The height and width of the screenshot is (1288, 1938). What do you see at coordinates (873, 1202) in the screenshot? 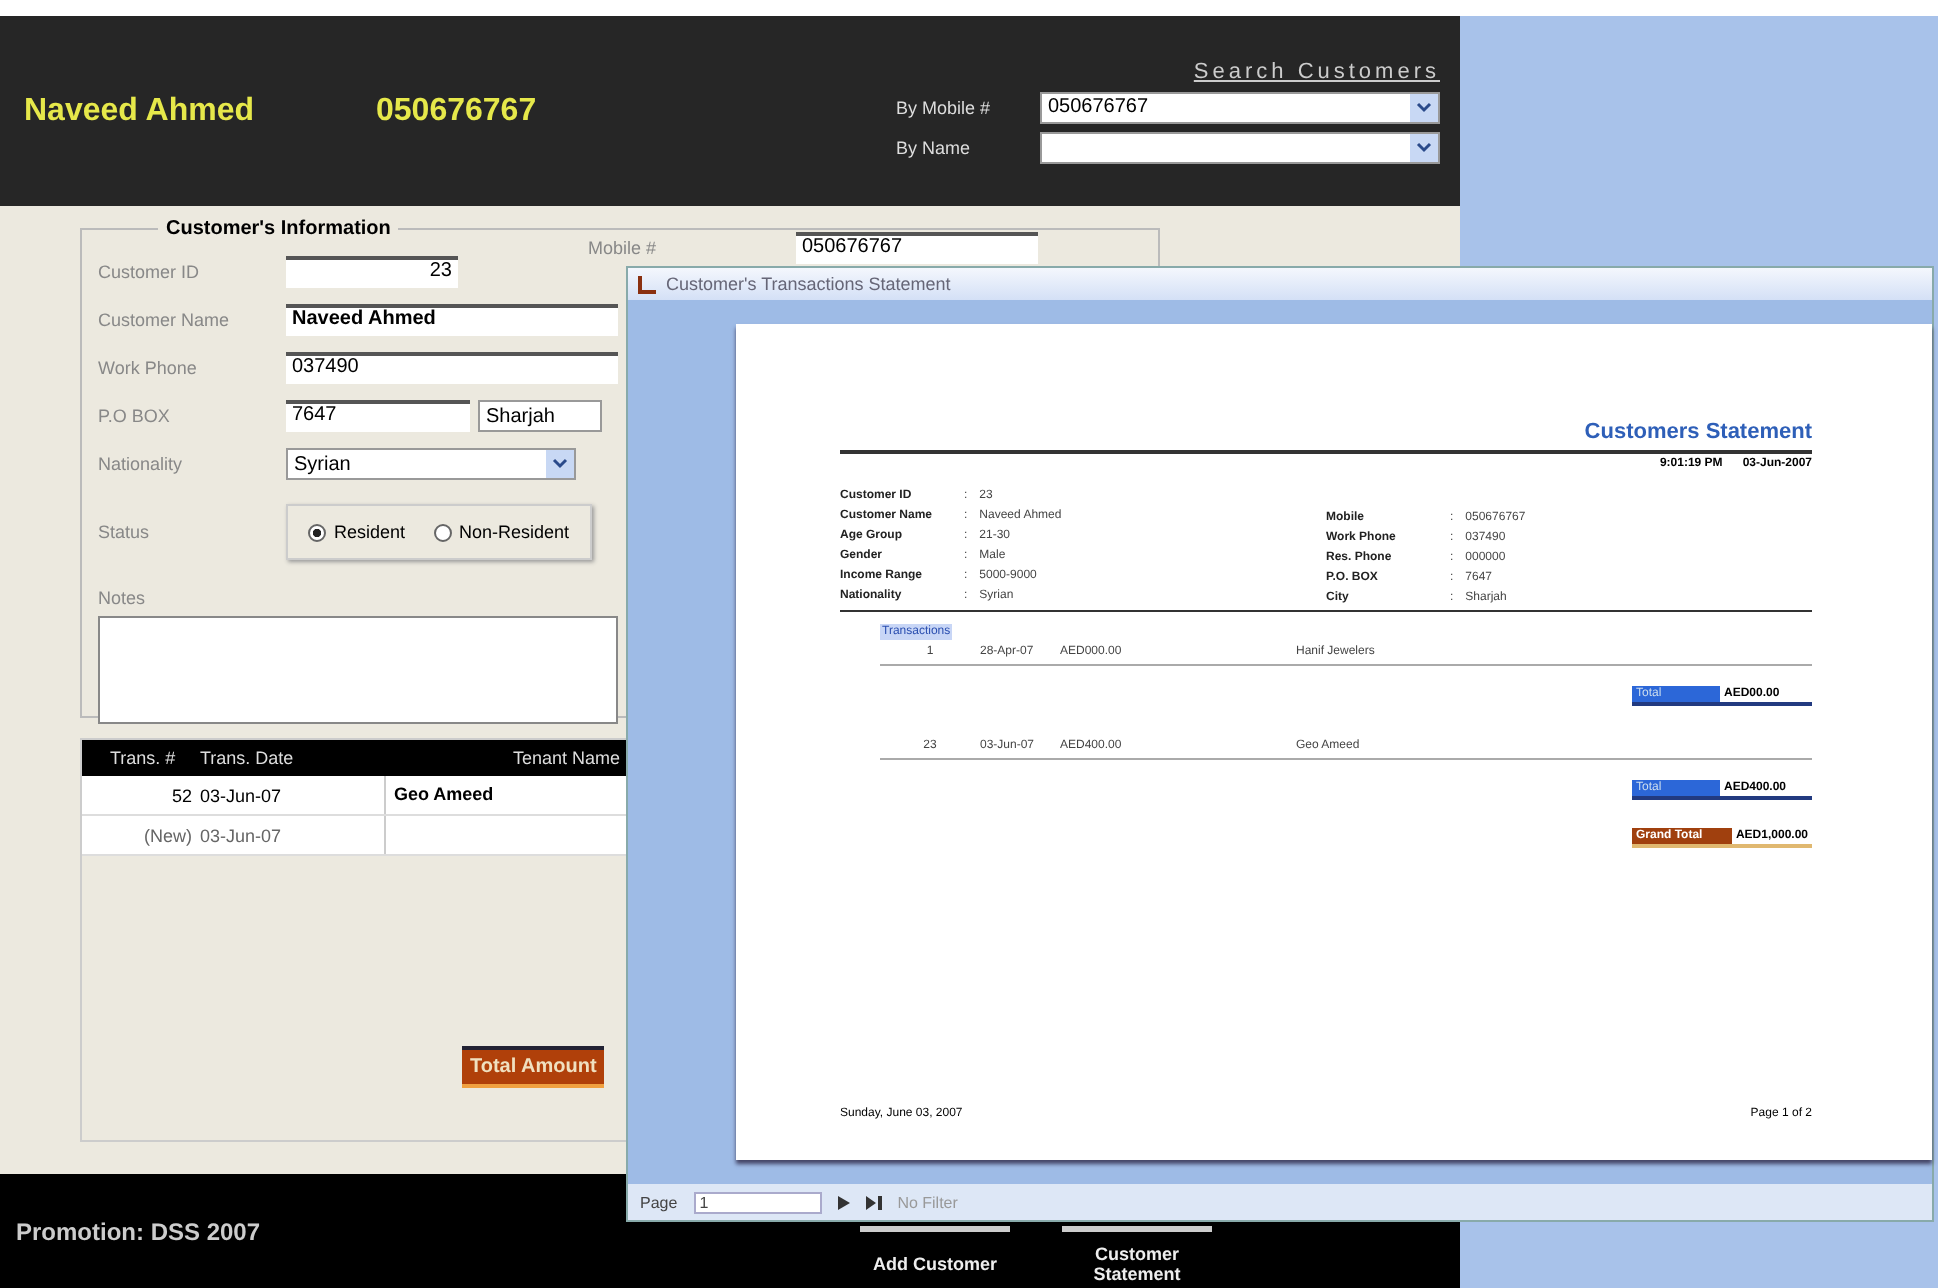
I see `last-page-icon` at bounding box center [873, 1202].